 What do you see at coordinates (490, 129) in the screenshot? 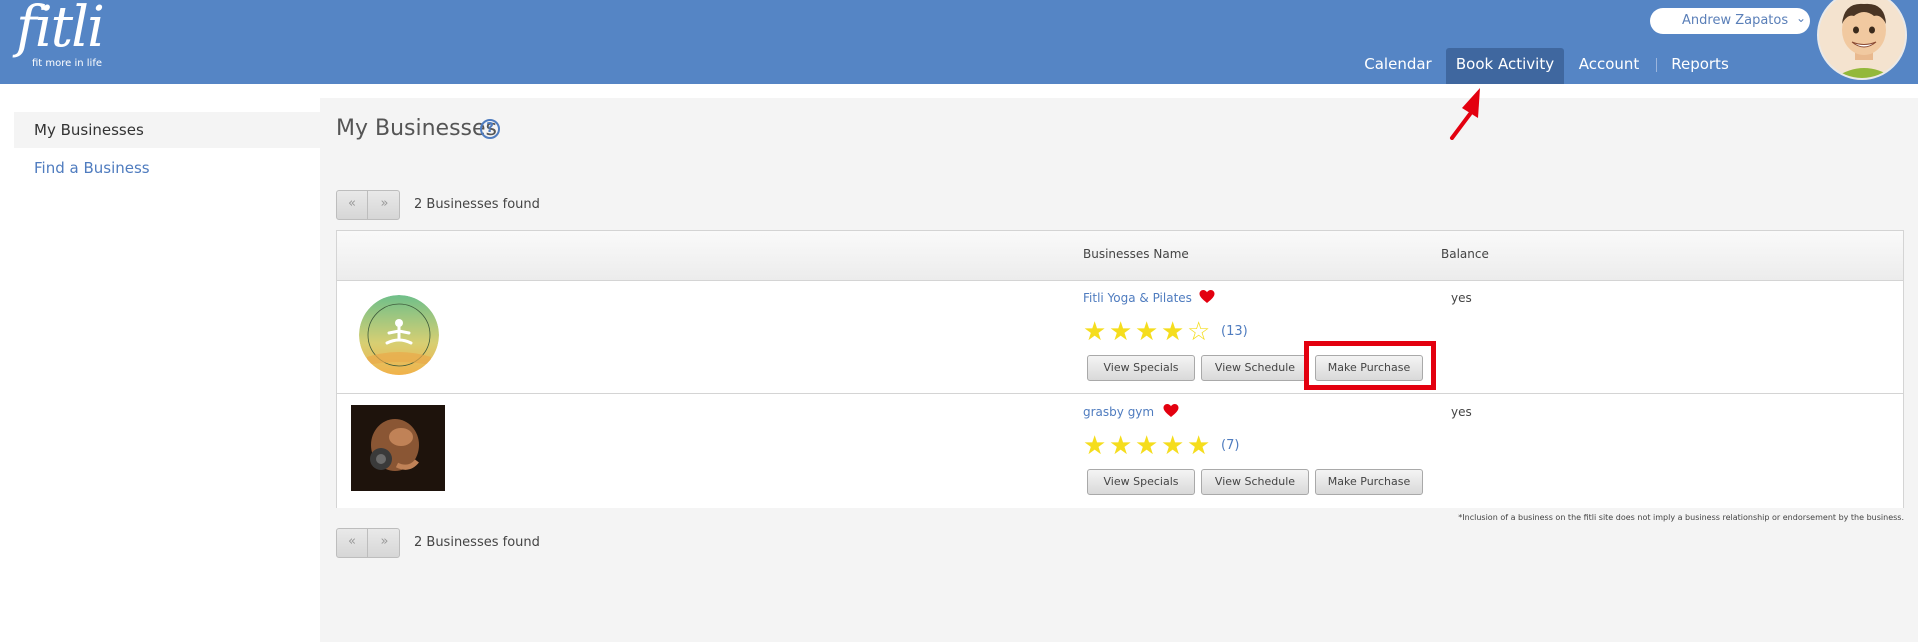
I see `help-icon: ?` at bounding box center [490, 129].